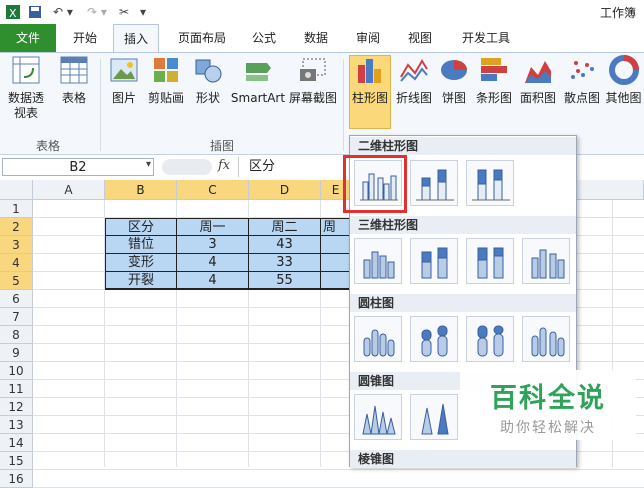  Describe the element at coordinates (213, 281) in the screenshot. I see `cell-c5: 4` at that location.